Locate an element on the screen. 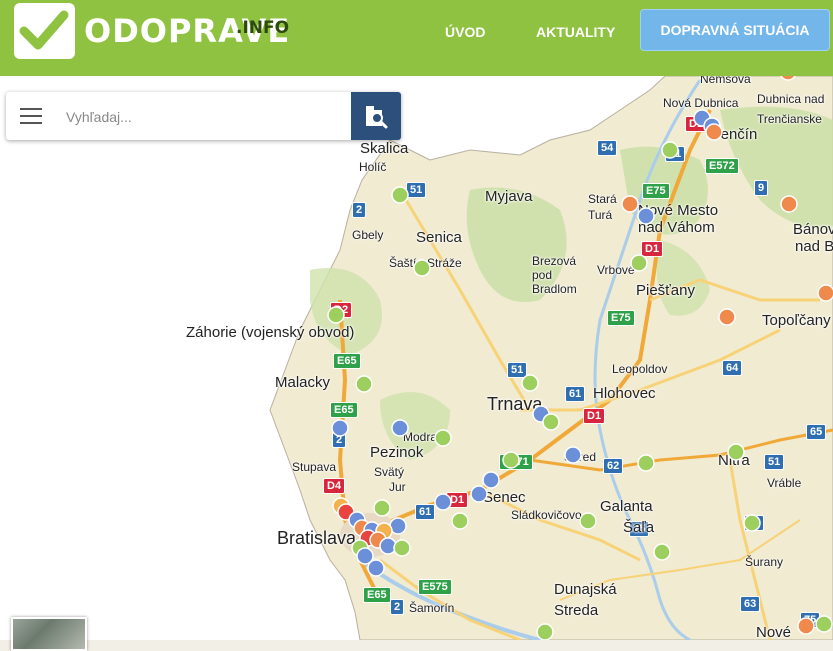  map-search-bar is located at coordinates (203, 116).